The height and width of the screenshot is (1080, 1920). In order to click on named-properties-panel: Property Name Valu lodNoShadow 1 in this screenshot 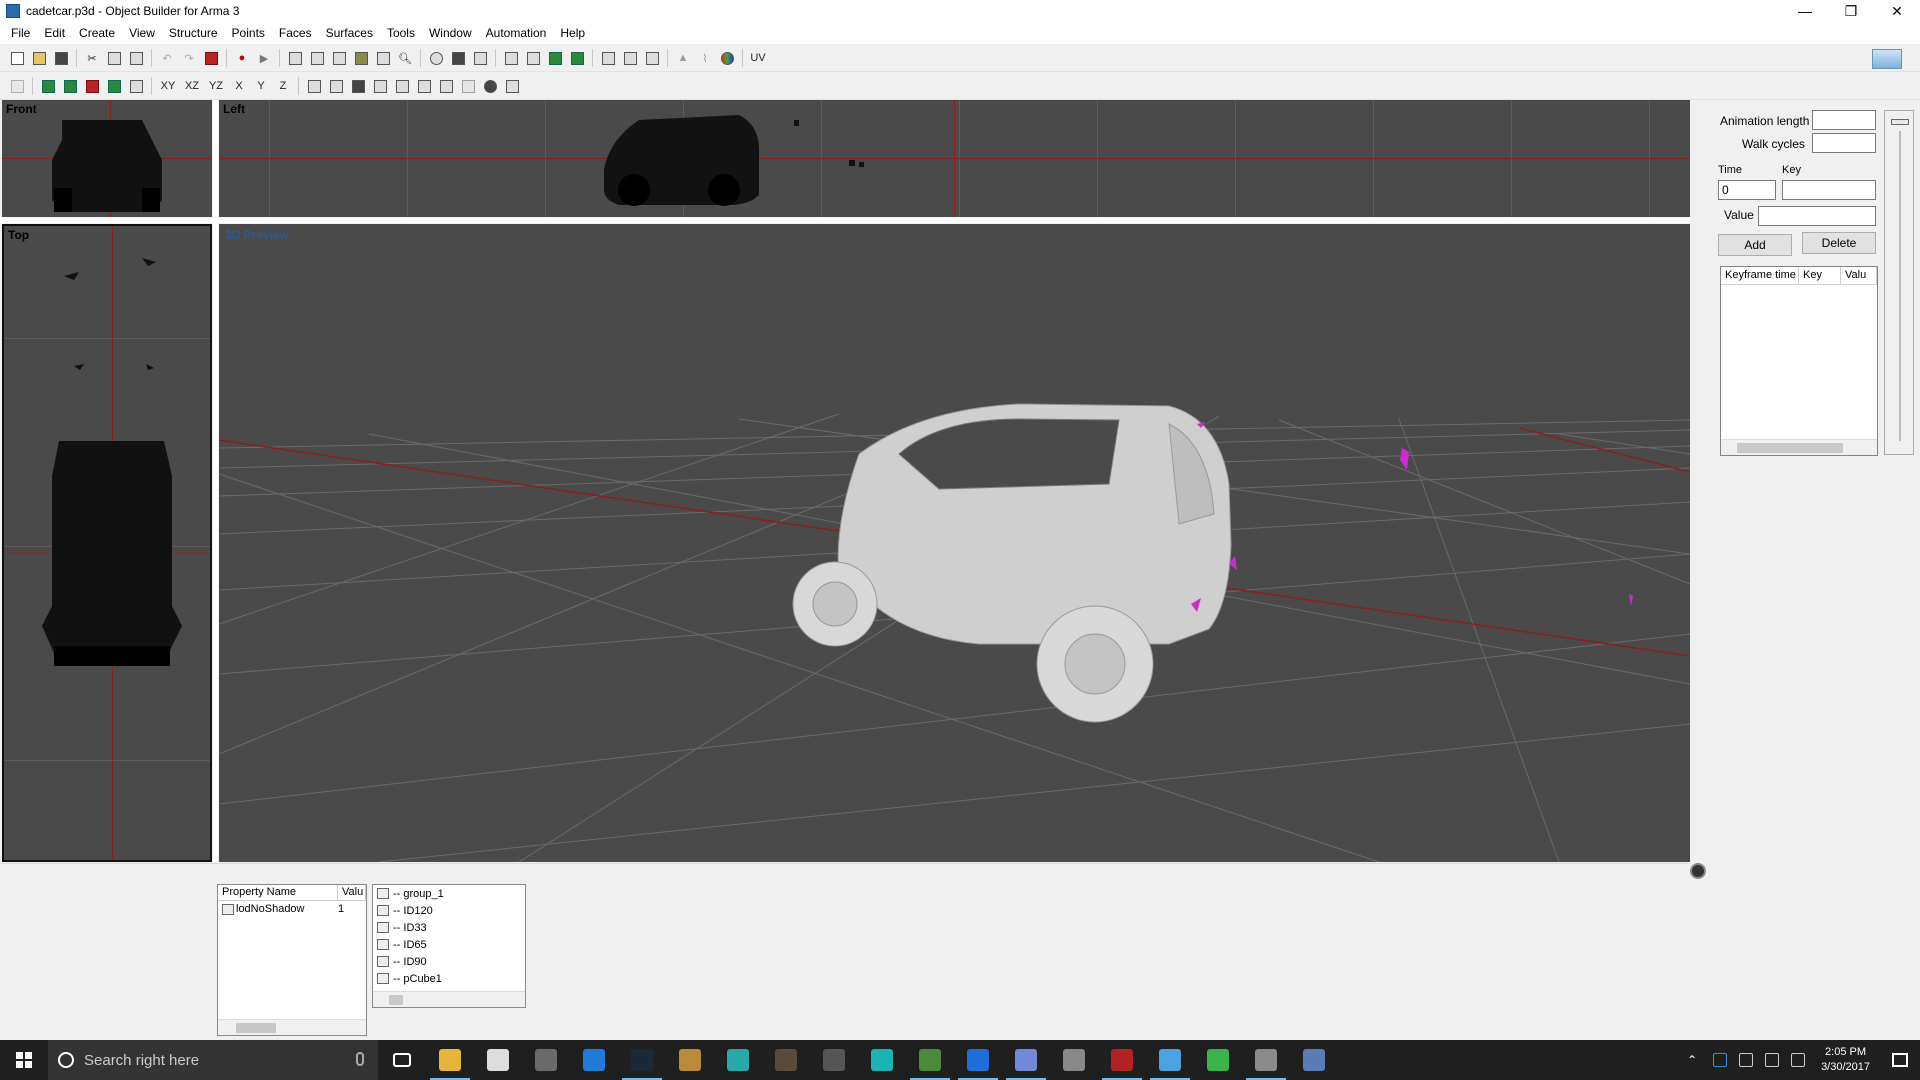, I will do `click(292, 960)`.